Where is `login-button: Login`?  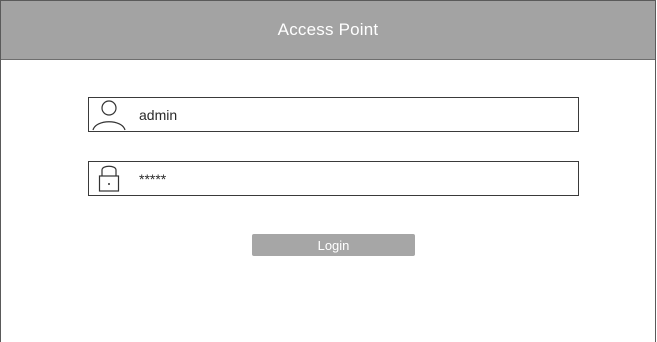 login-button: Login is located at coordinates (333, 245).